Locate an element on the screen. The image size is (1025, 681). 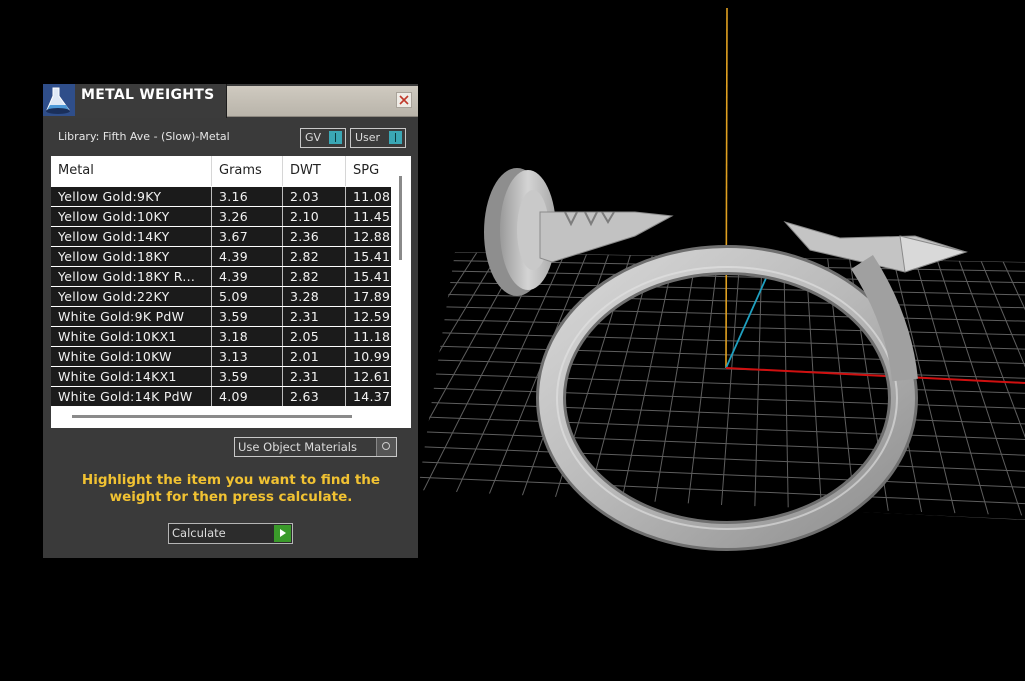
cell-grams: 4.09 is located at coordinates (247, 396).